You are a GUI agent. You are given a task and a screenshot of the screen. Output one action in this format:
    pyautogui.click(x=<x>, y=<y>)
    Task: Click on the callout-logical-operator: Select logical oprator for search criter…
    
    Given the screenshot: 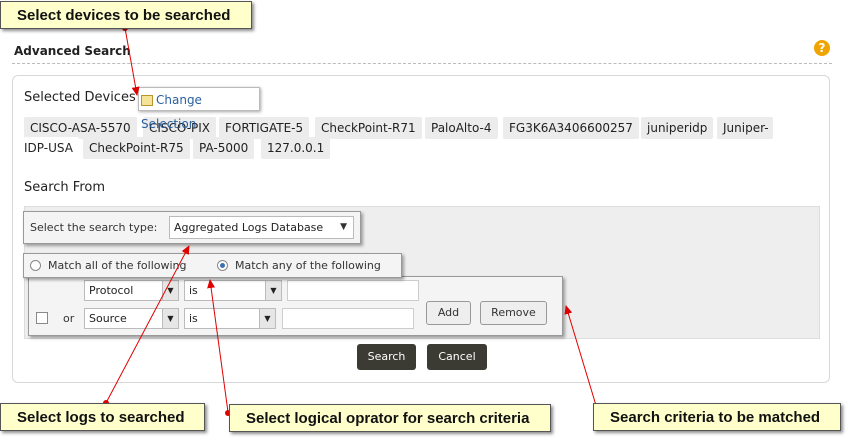 What is the action you would take?
    pyautogui.click(x=390, y=418)
    